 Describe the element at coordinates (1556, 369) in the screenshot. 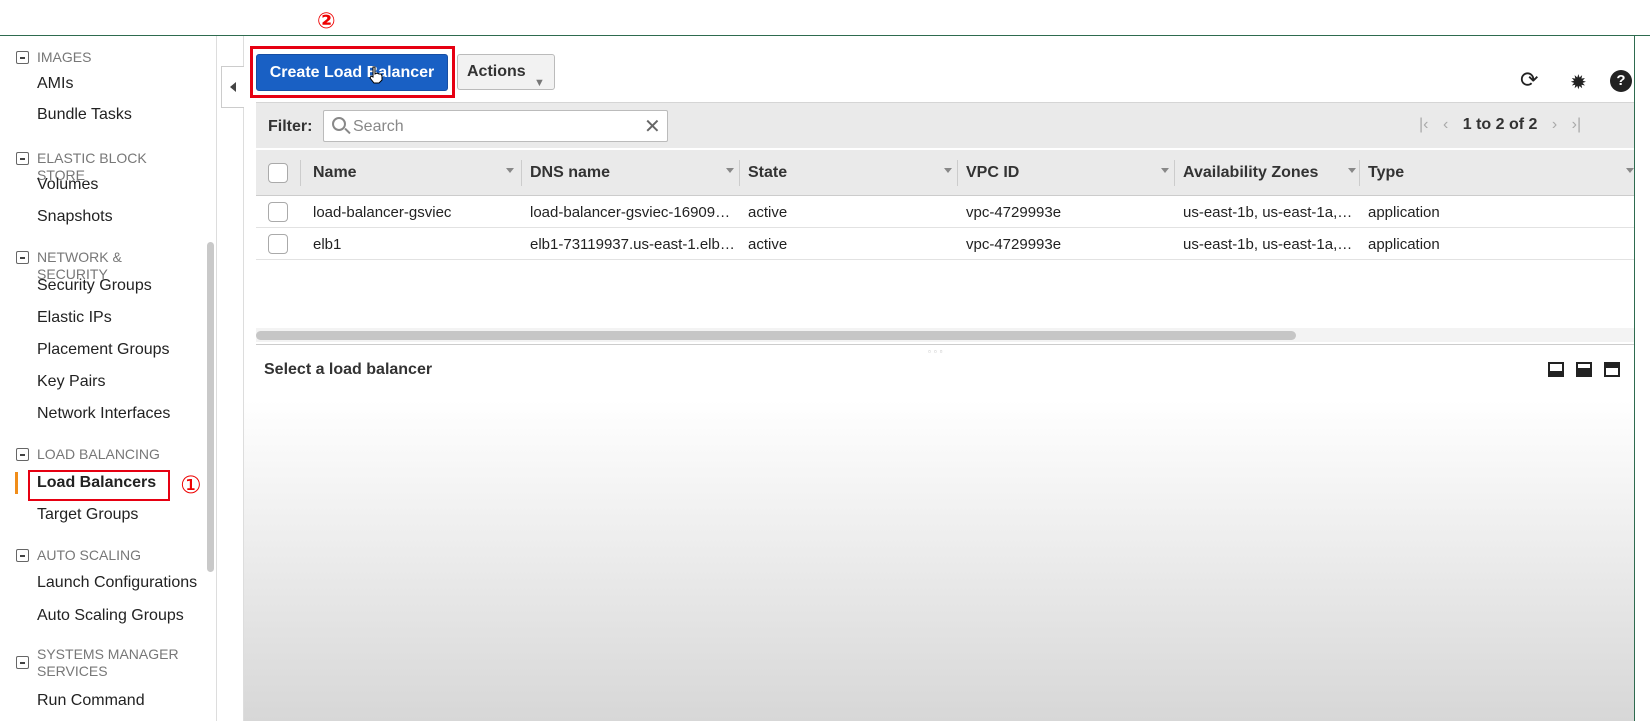

I see `layout-bottom-small-icon` at that location.